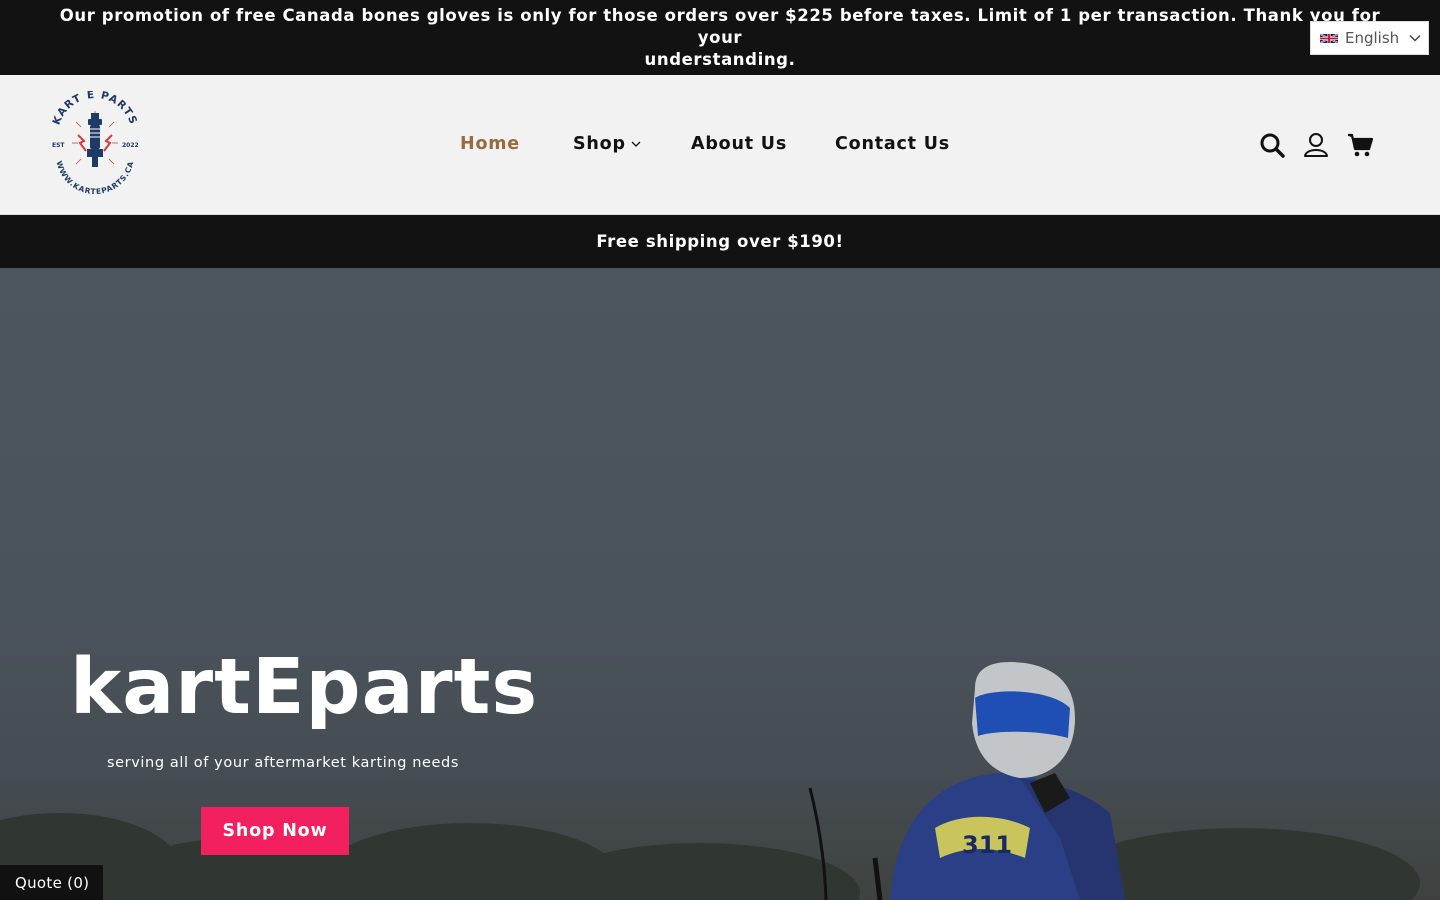 This screenshot has height=900, width=1440. What do you see at coordinates (987, 845) in the screenshot?
I see `svg-text: 311` at bounding box center [987, 845].